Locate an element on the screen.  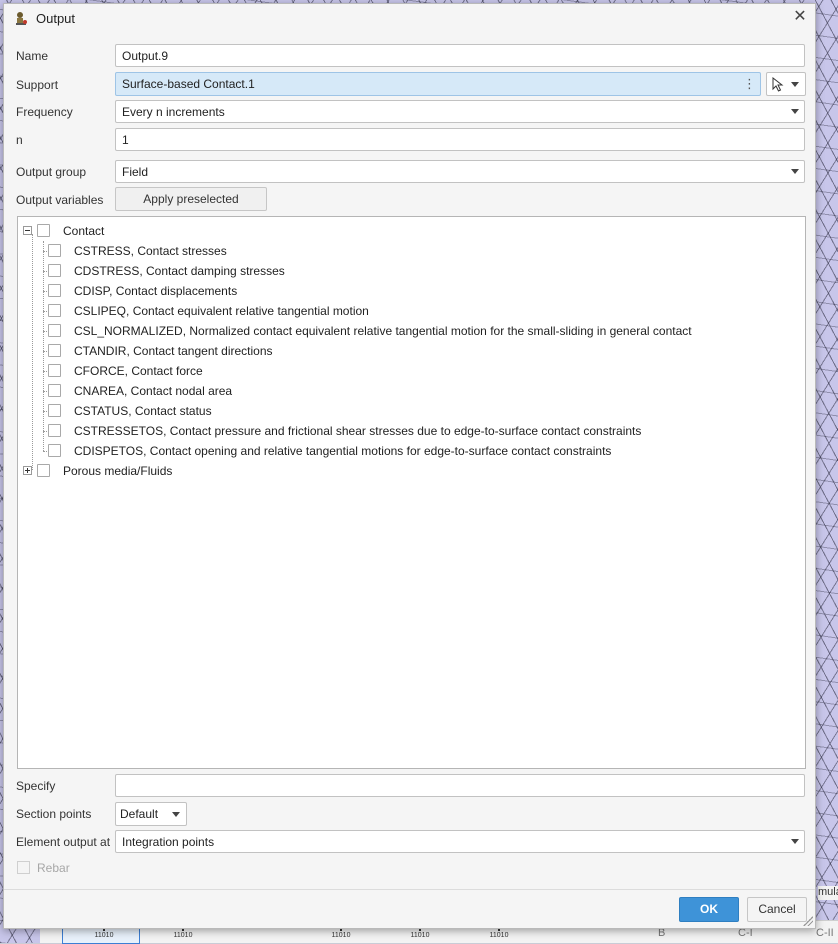
selection-mode-picker is located at coordinates (786, 84).